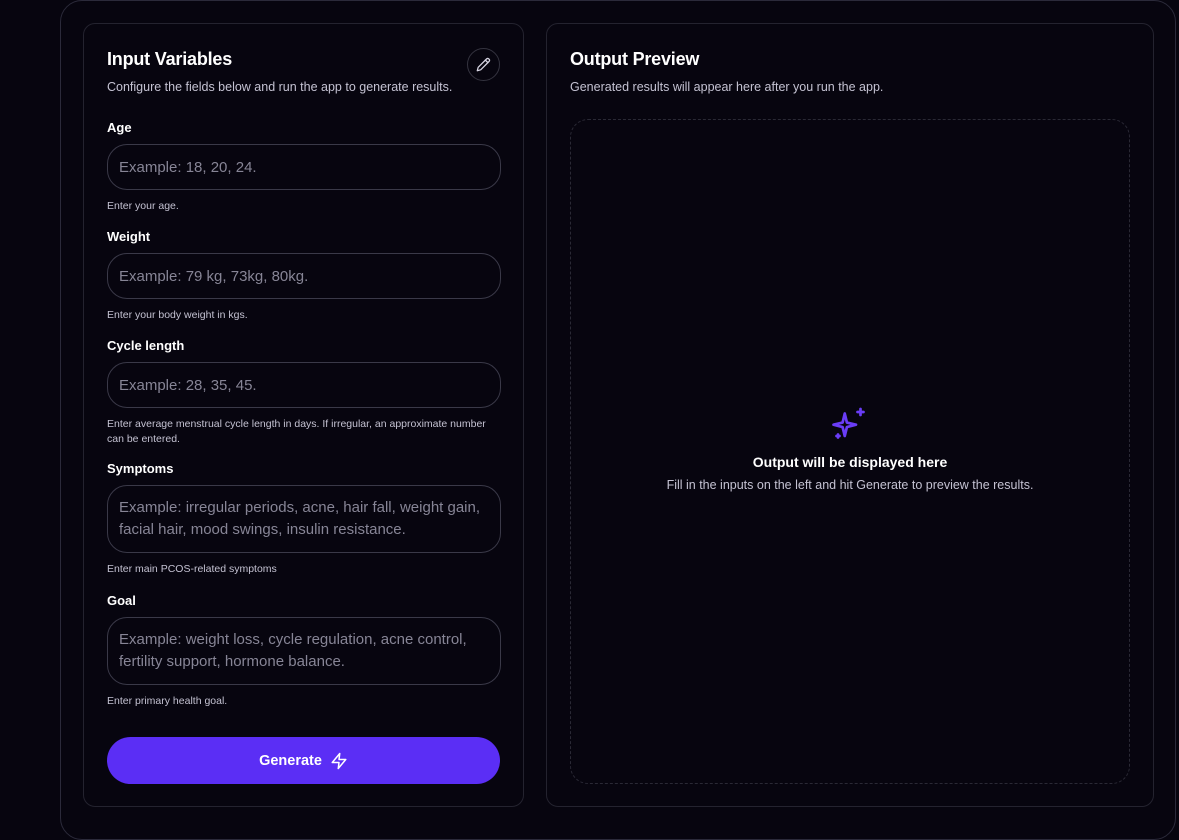 Image resolution: width=1179 pixels, height=840 pixels. I want to click on pencil-icon, so click(483, 64).